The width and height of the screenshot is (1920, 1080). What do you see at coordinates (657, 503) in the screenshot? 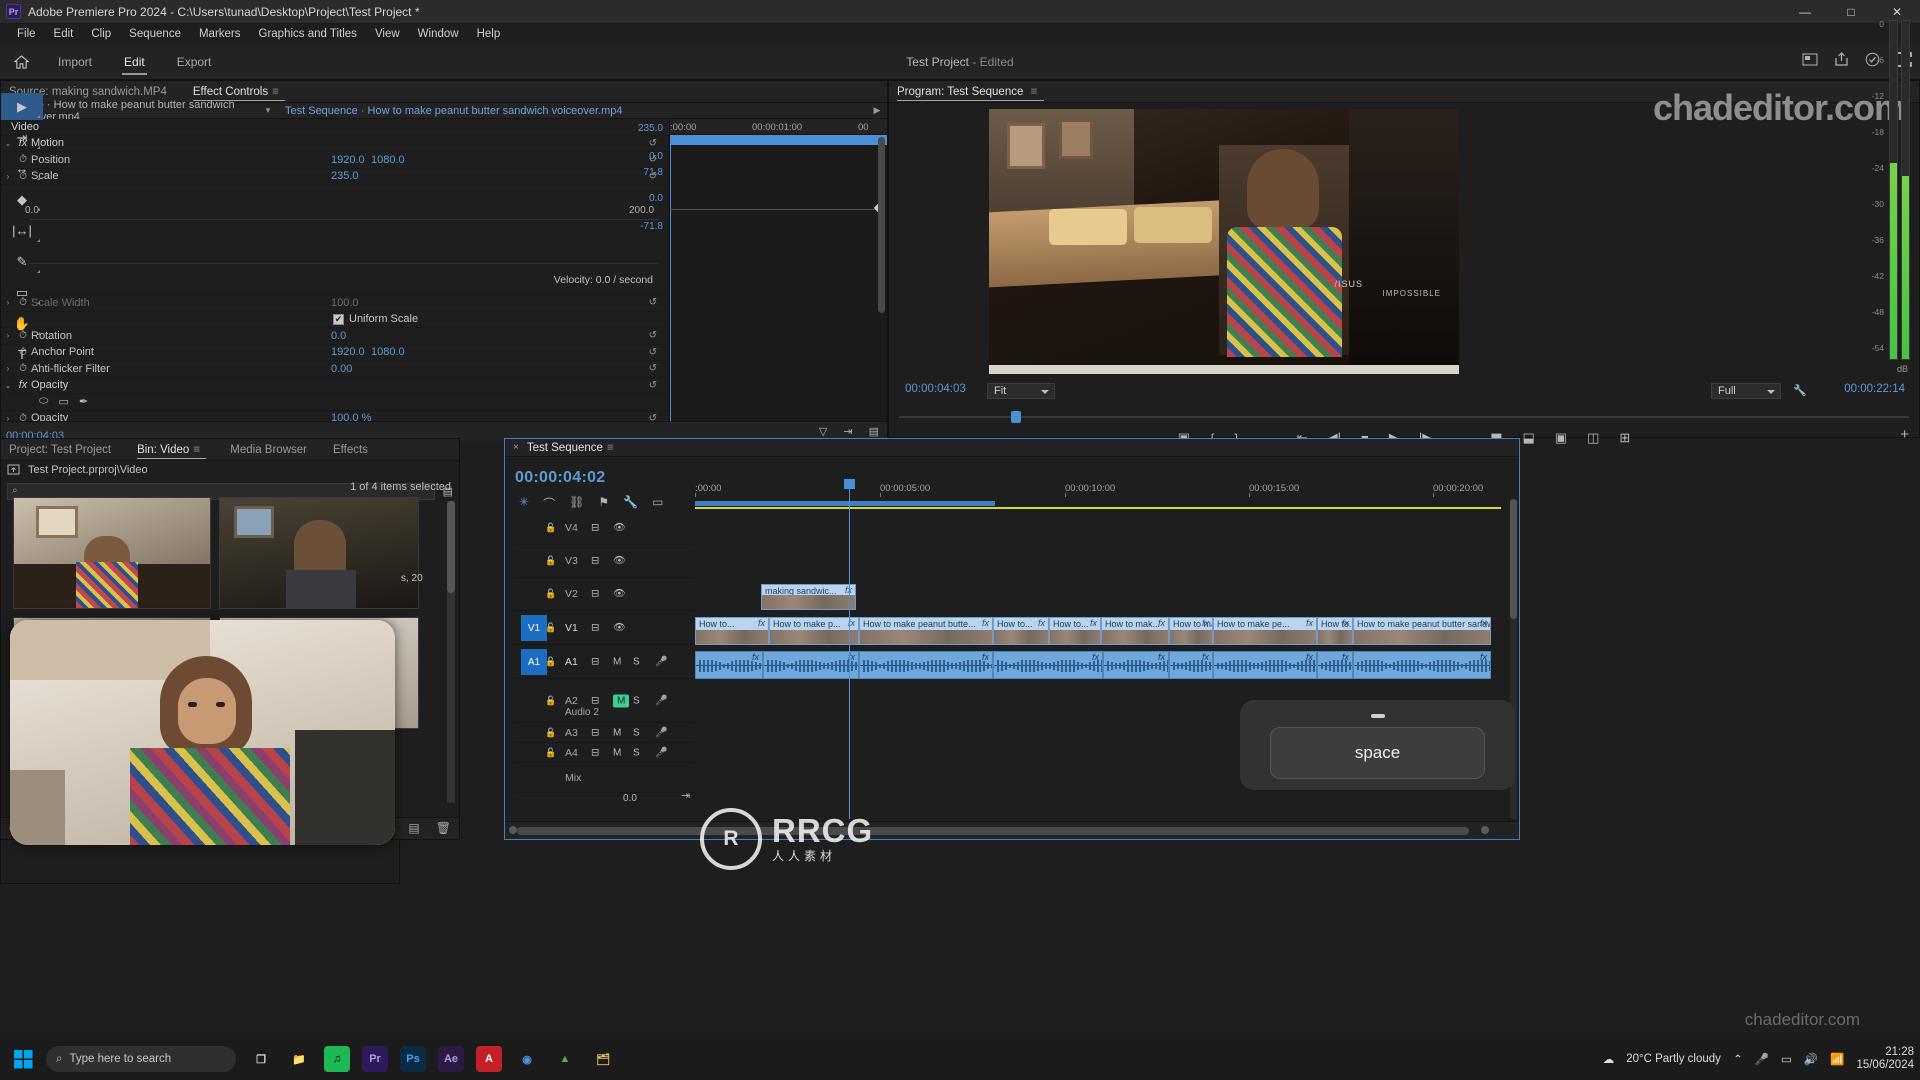
I see `caption-icon: ▭` at bounding box center [657, 503].